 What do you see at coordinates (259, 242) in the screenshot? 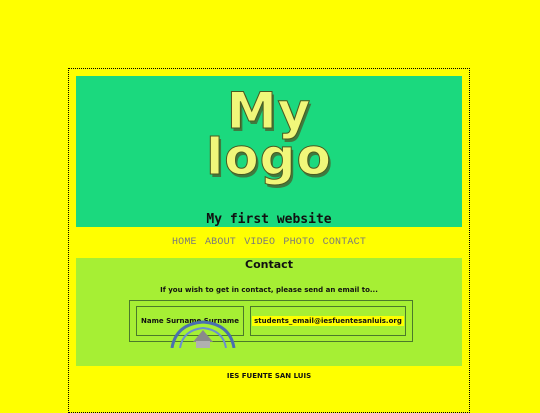
I see `nav-video: VIDEO` at bounding box center [259, 242].